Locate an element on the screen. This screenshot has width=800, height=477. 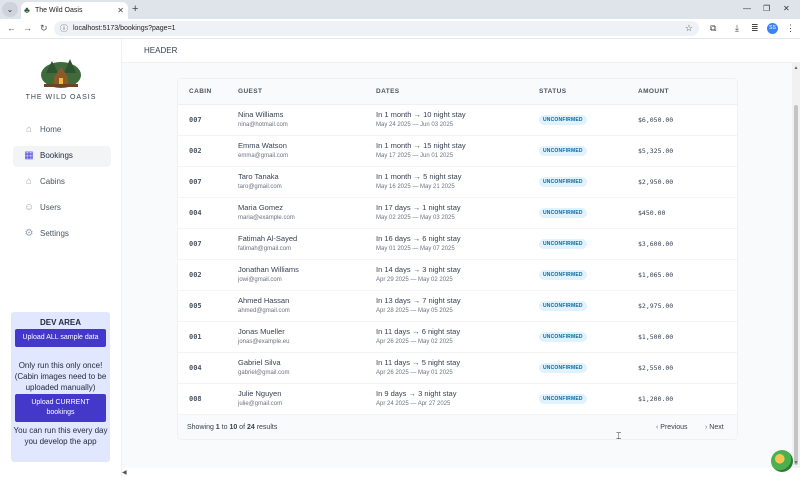
reload-icon: ↻ is located at coordinates (44, 28).